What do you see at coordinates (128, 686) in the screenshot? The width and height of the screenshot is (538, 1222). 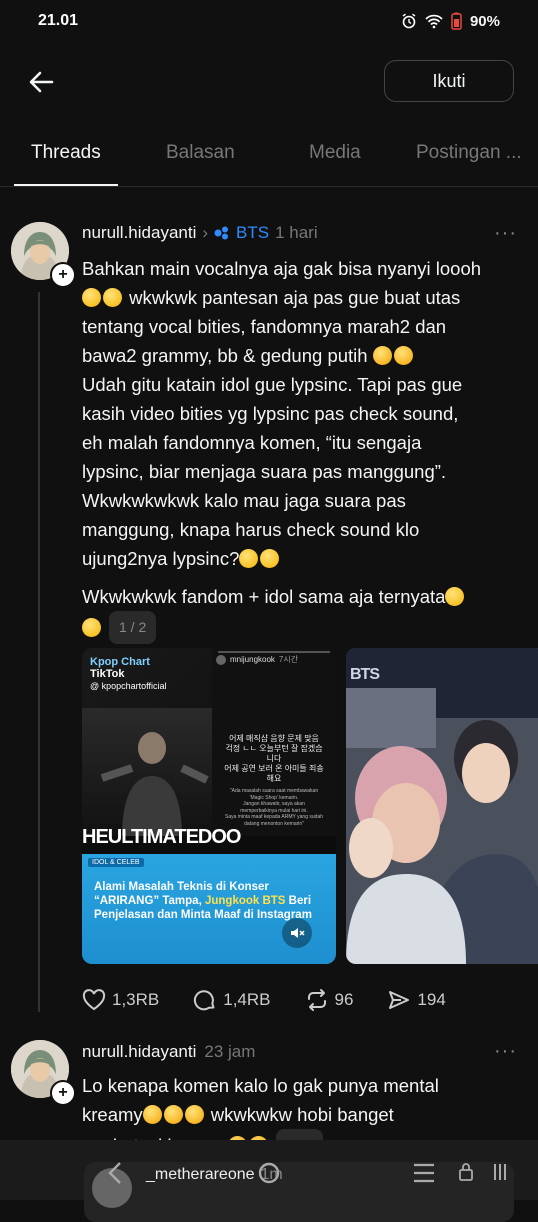 I see `tiktok-handle: @ kpopchartofficial` at bounding box center [128, 686].